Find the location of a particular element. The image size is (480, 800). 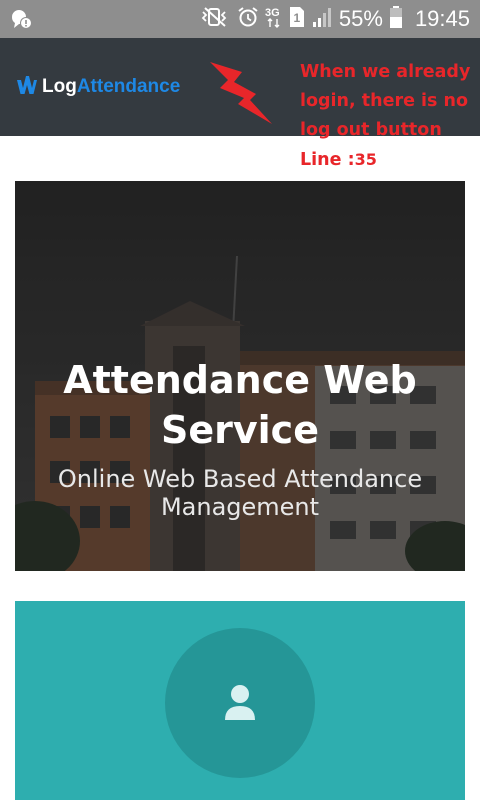

hero-subtitle: Online Web Based Attendance Management is located at coordinates (240, 493).